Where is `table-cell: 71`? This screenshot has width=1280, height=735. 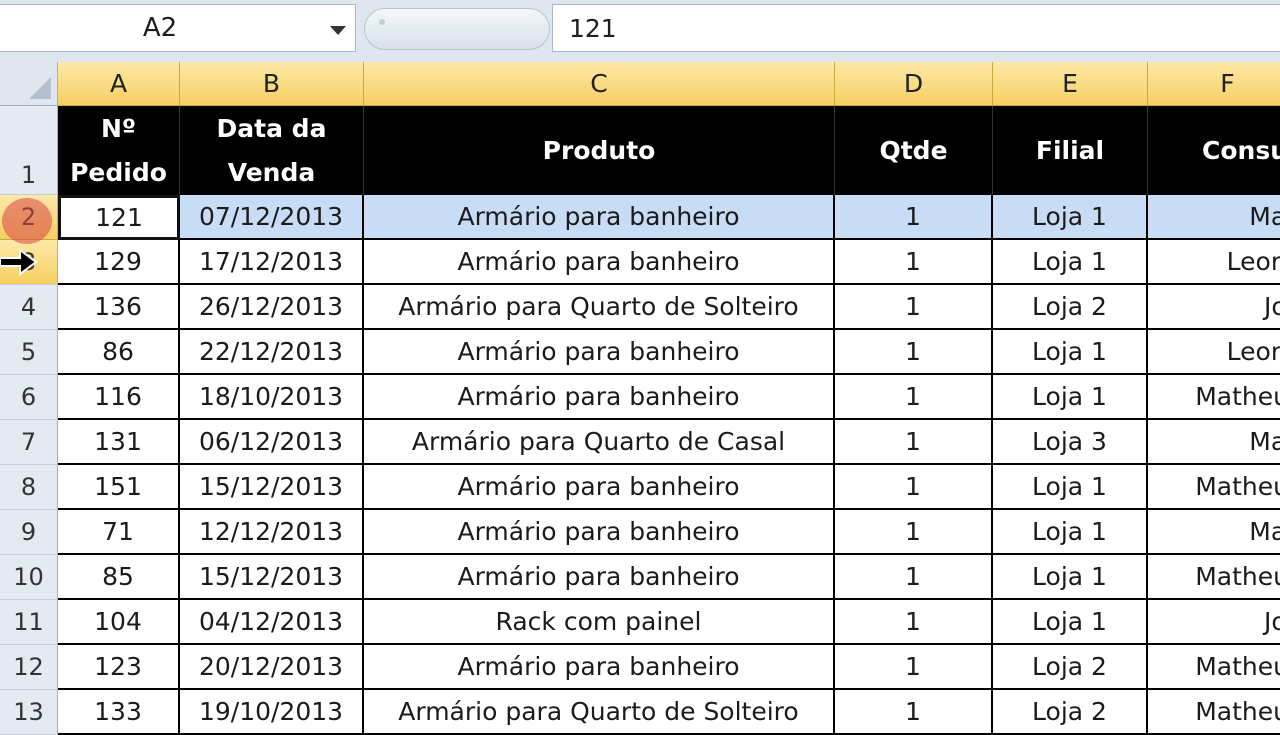 table-cell: 71 is located at coordinates (119, 532).